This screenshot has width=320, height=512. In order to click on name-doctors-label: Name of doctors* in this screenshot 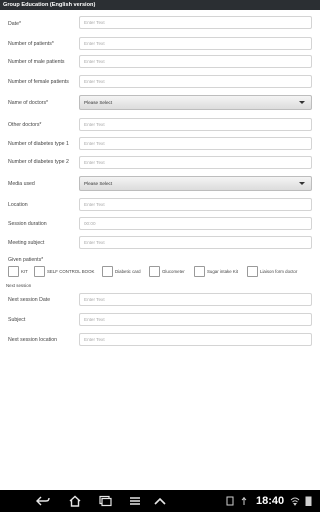, I will do `click(28, 103)`.